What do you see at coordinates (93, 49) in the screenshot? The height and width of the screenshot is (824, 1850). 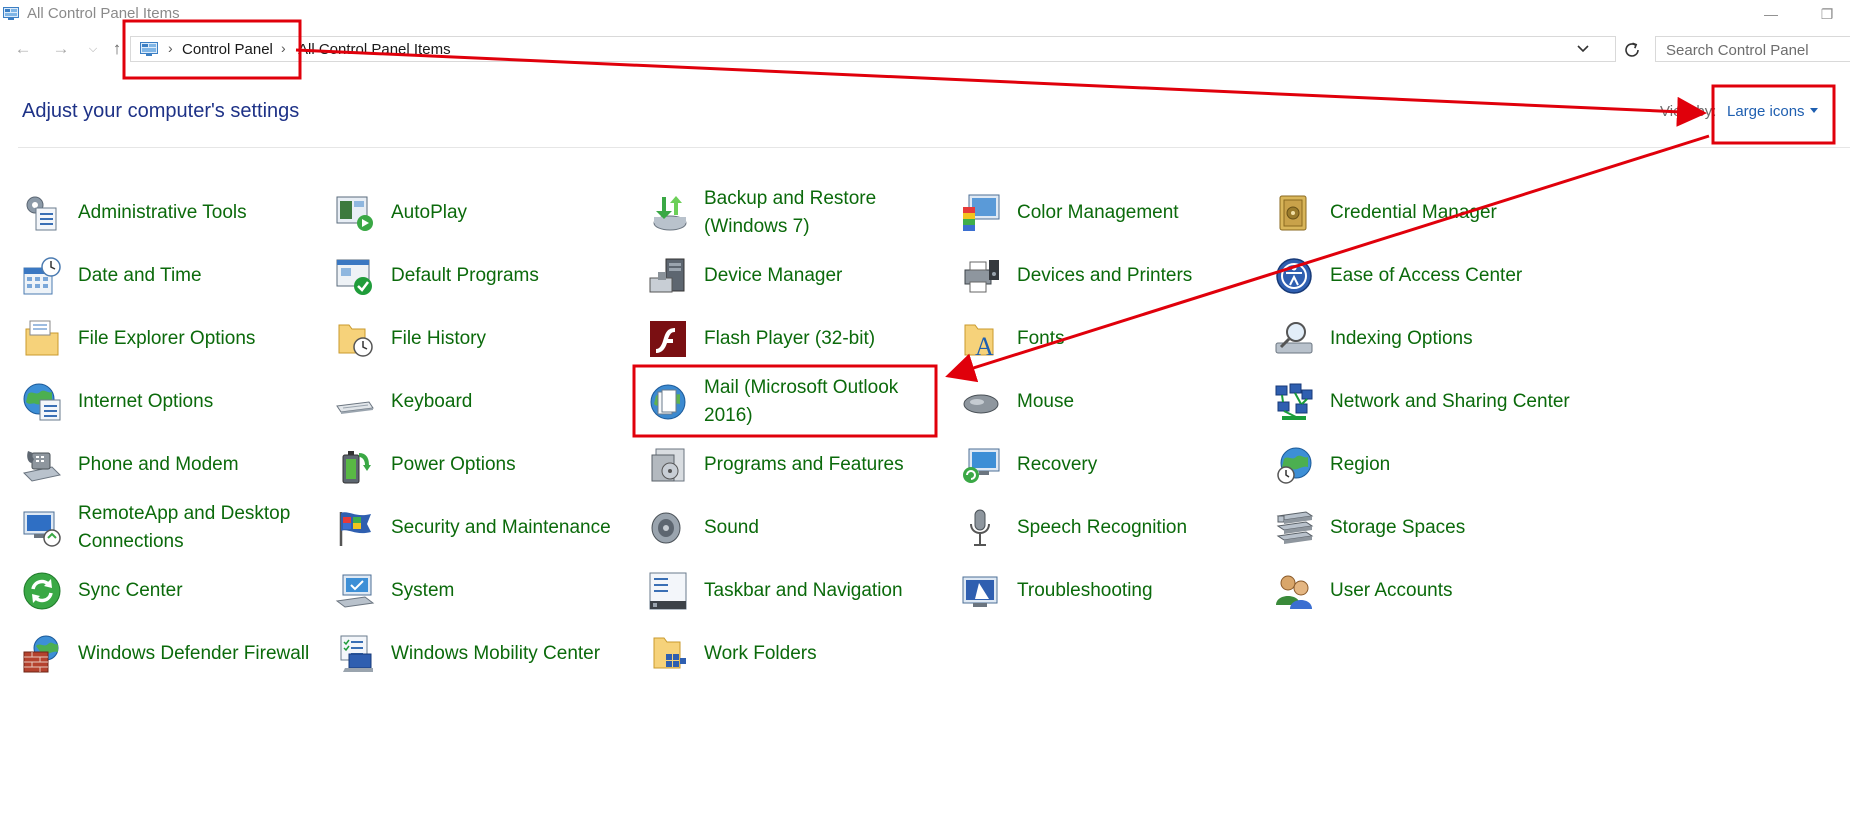 I see `recent-locations-button: ⌵` at bounding box center [93, 49].